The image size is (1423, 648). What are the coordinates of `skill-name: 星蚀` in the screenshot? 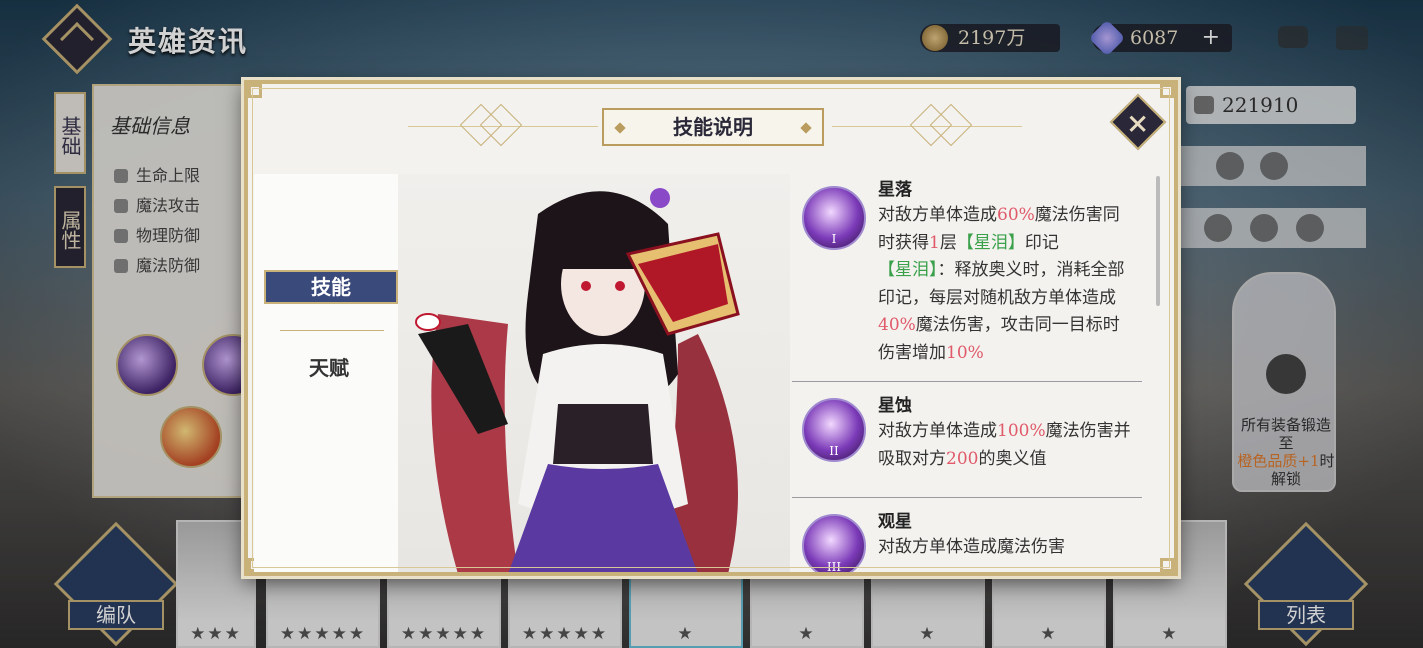 It's located at (895, 406).